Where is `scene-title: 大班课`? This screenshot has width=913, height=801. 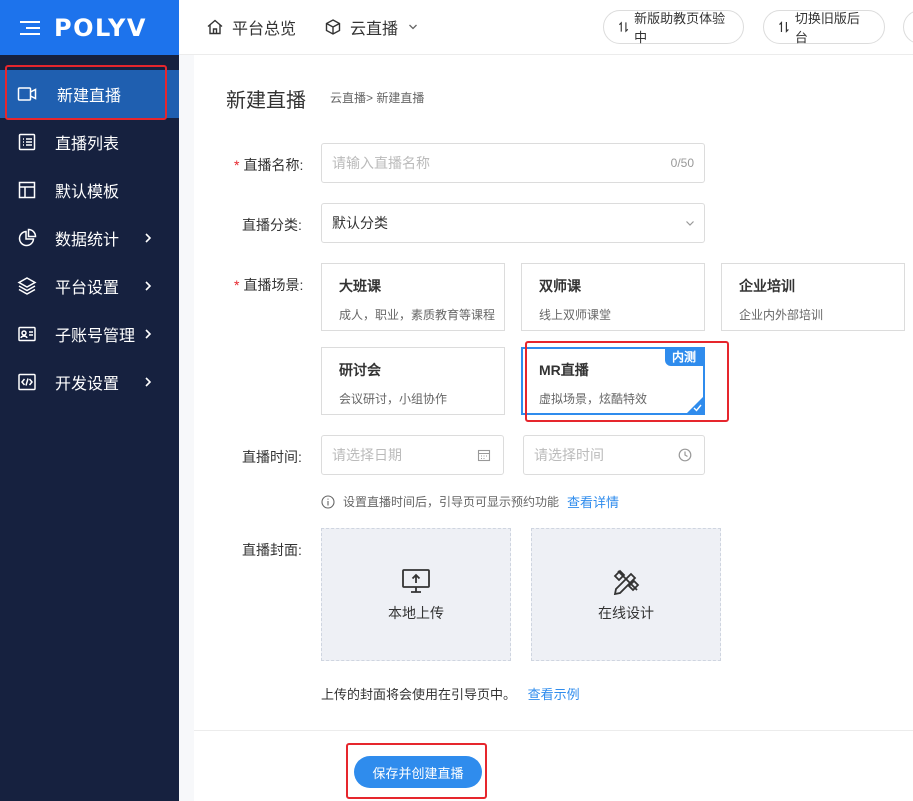 scene-title: 大班课 is located at coordinates (360, 286).